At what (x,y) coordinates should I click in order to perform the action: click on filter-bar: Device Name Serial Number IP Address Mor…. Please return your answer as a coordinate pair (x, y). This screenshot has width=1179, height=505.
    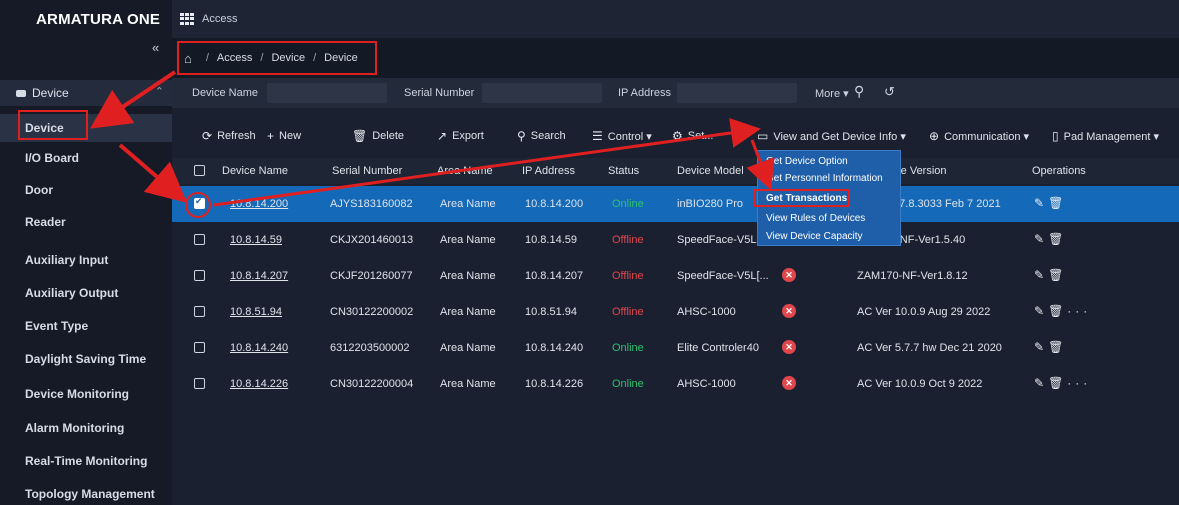
    Looking at the image, I should click on (675, 93).